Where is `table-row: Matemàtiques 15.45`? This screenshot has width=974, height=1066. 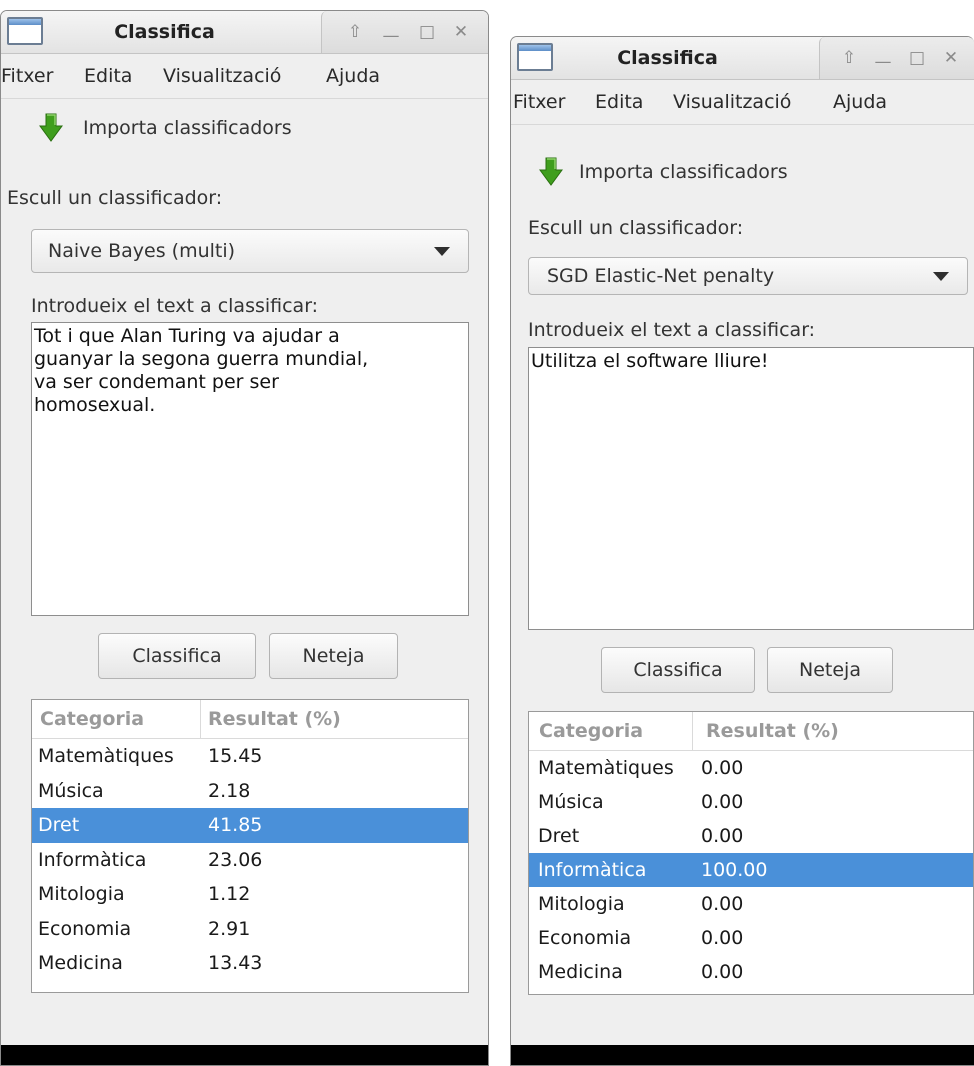
table-row: Matemàtiques 15.45 is located at coordinates (250, 756).